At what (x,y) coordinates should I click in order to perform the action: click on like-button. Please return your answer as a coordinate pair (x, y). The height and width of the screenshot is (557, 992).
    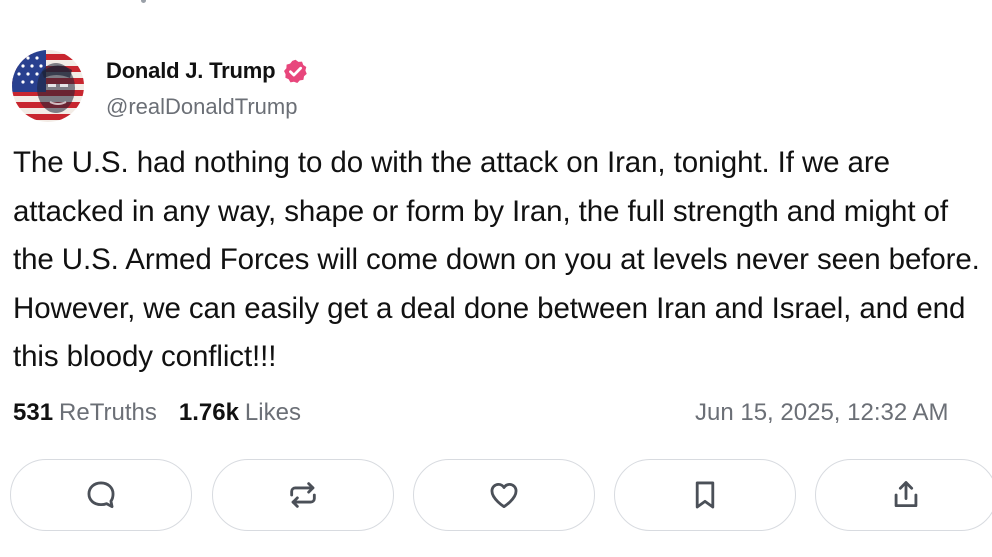
    Looking at the image, I should click on (504, 495).